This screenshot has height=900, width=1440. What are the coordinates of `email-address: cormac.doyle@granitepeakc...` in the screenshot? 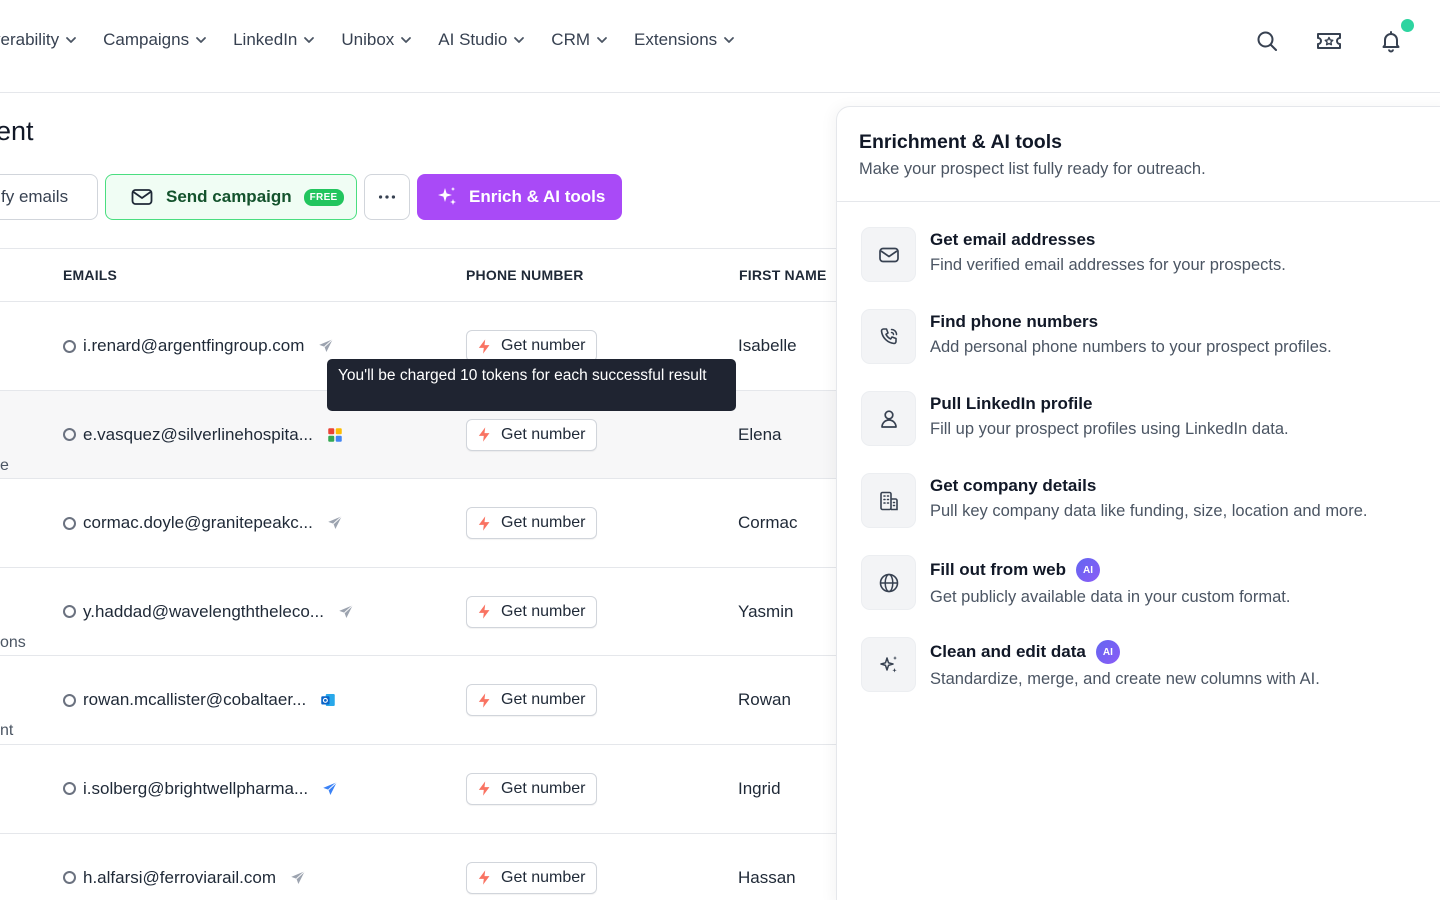 It's located at (198, 523).